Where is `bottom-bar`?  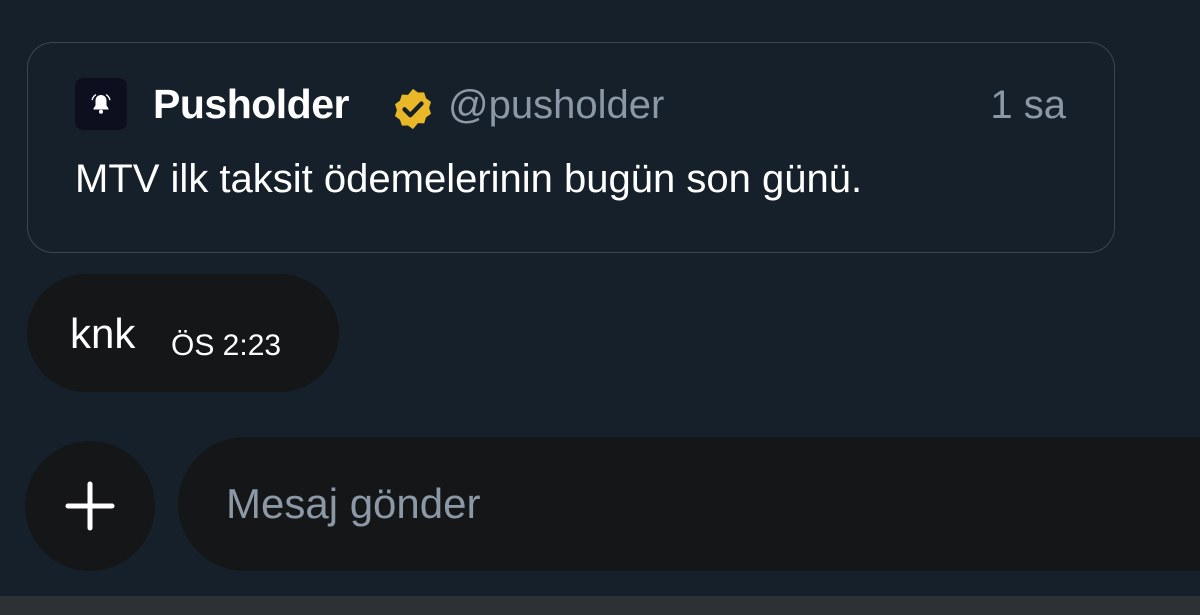
bottom-bar is located at coordinates (600, 605).